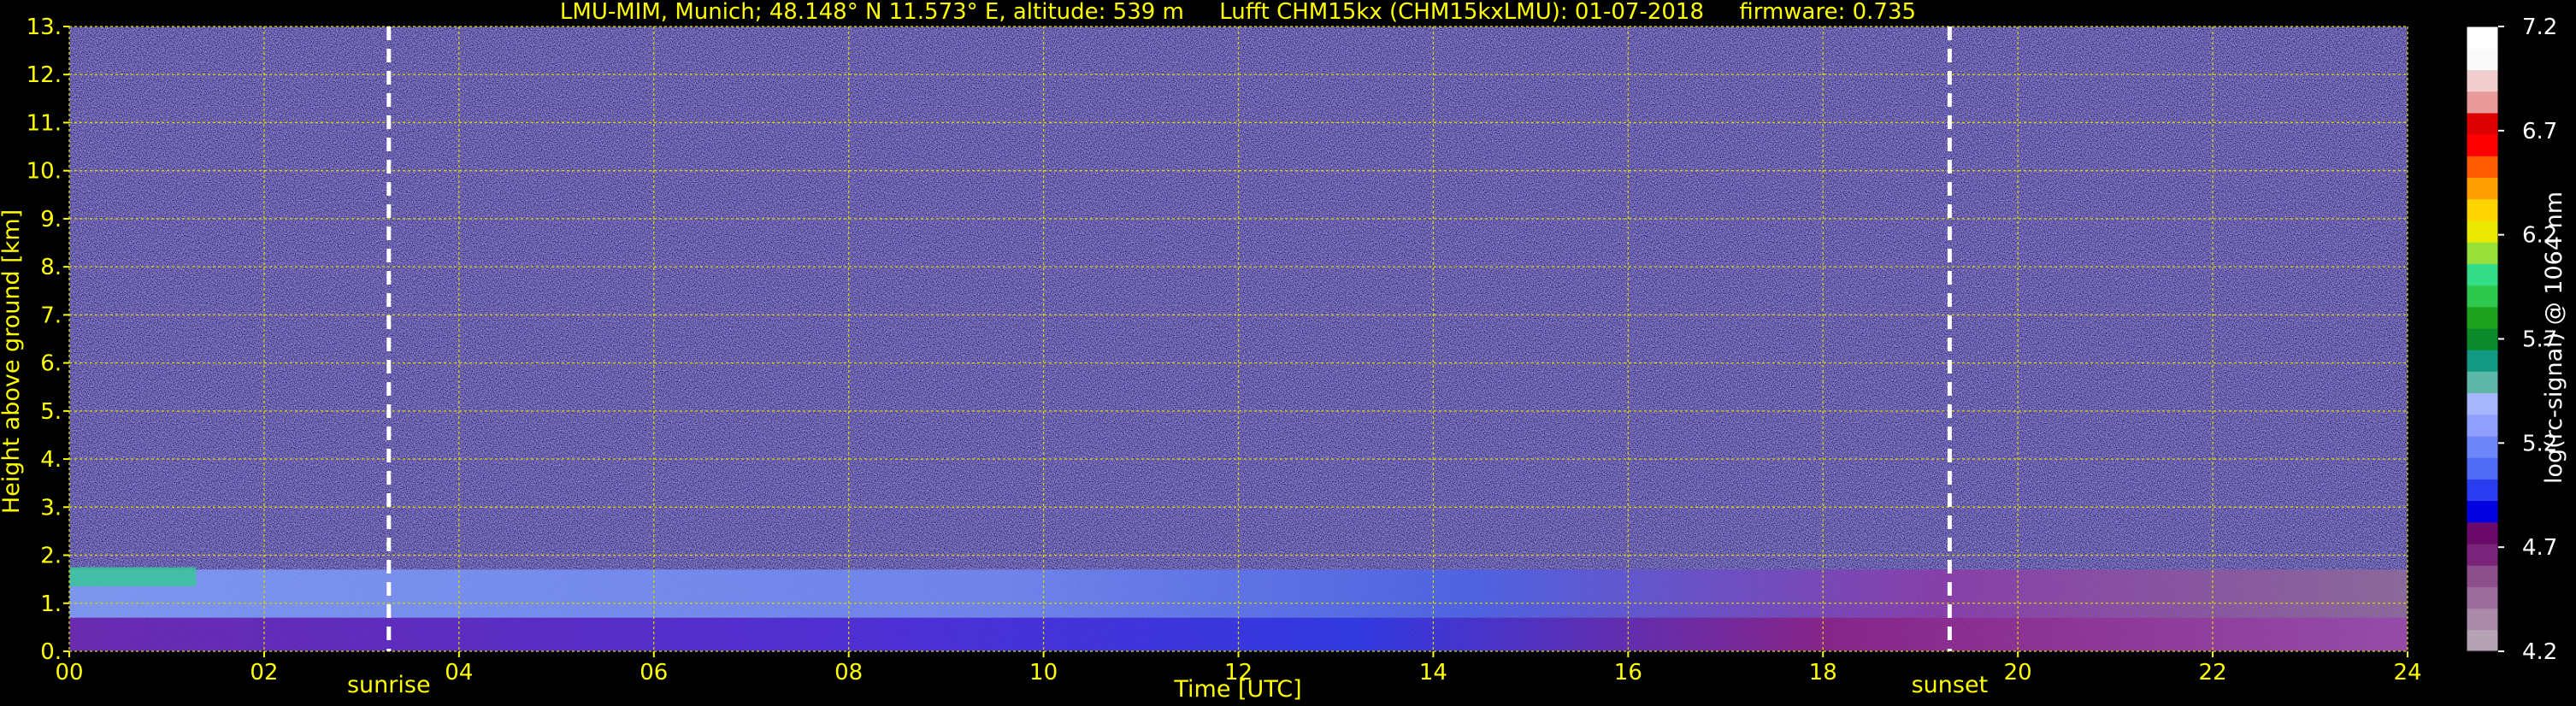 Image resolution: width=2576 pixels, height=706 pixels. Describe the element at coordinates (654, 672) in the screenshot. I see `x-tick-label: 06` at that location.